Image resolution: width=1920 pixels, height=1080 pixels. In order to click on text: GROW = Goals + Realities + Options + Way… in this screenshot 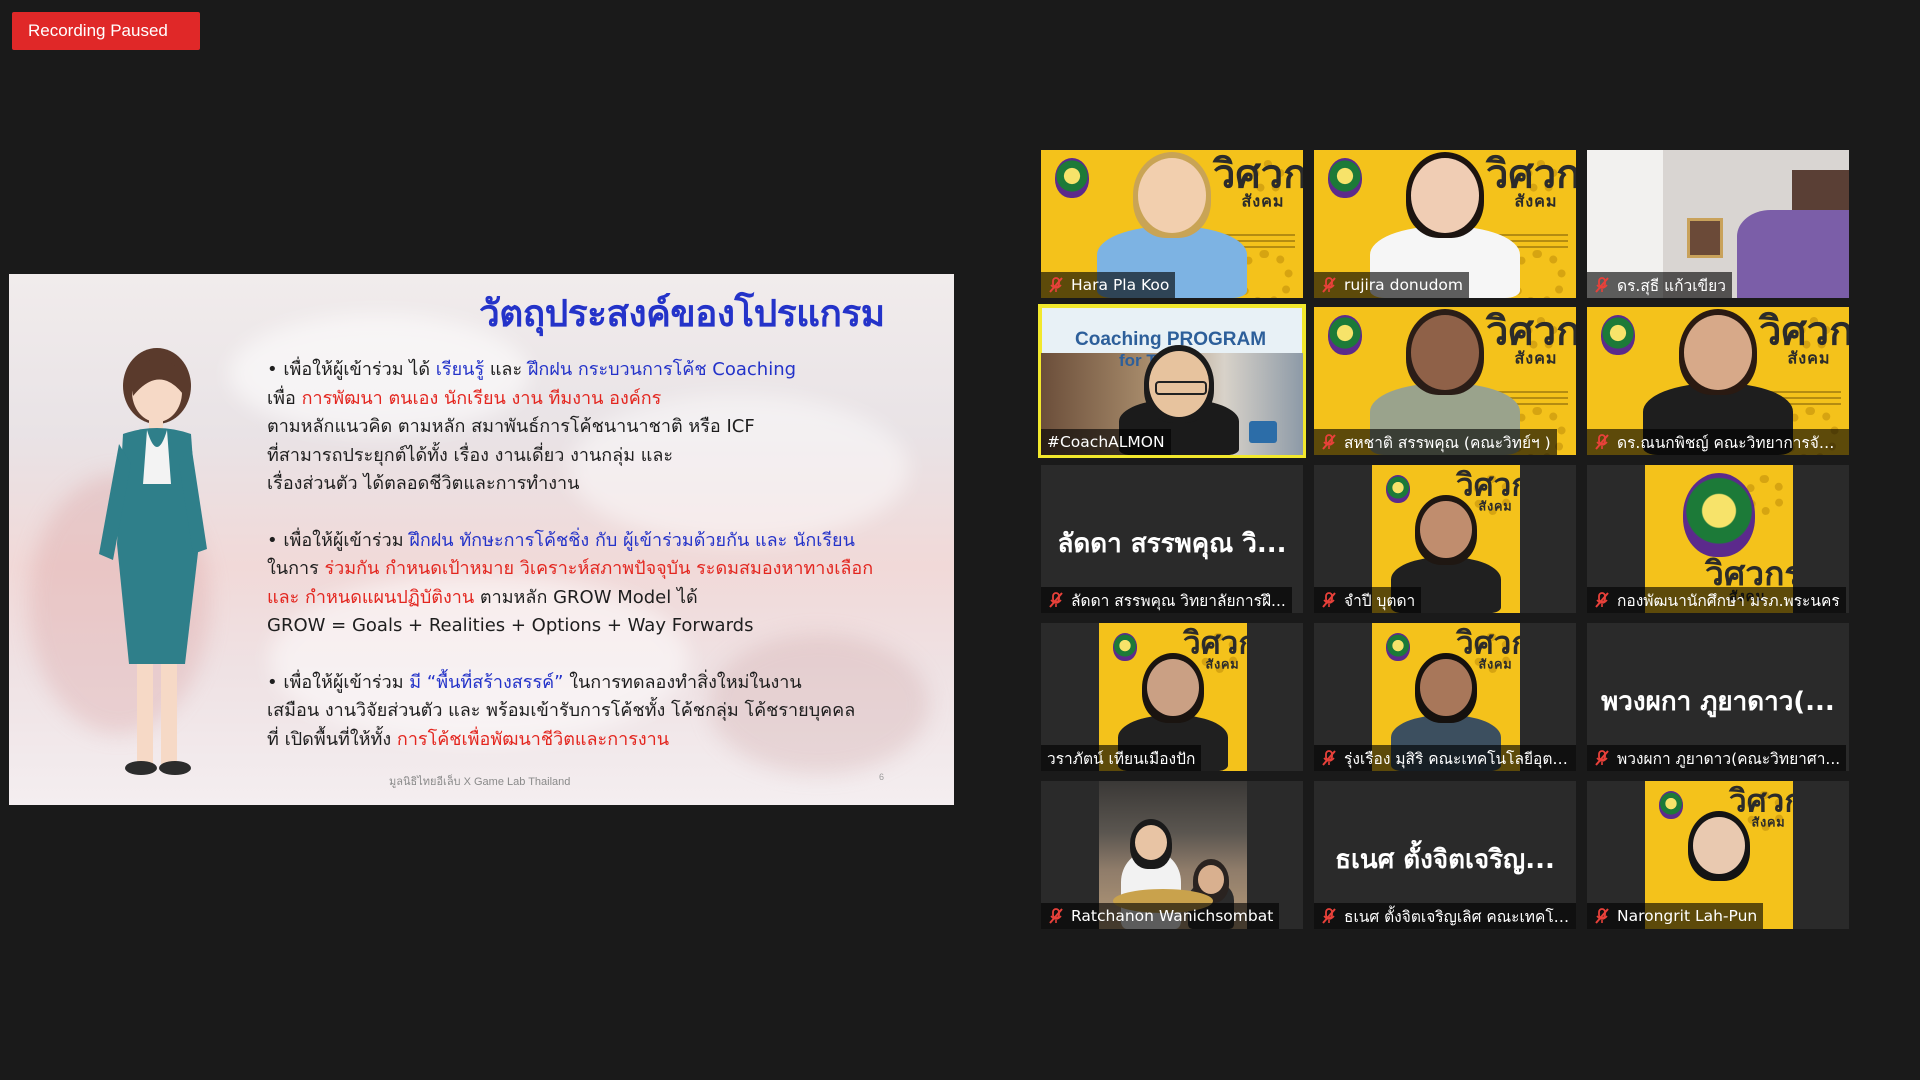, I will do `click(510, 625)`.